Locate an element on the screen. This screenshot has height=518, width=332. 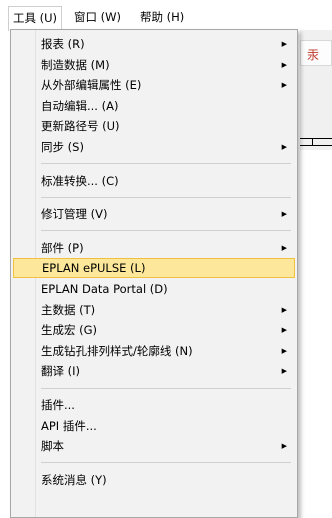
menu-item: 制造数据 (M) ▶ is located at coordinates (154, 65).